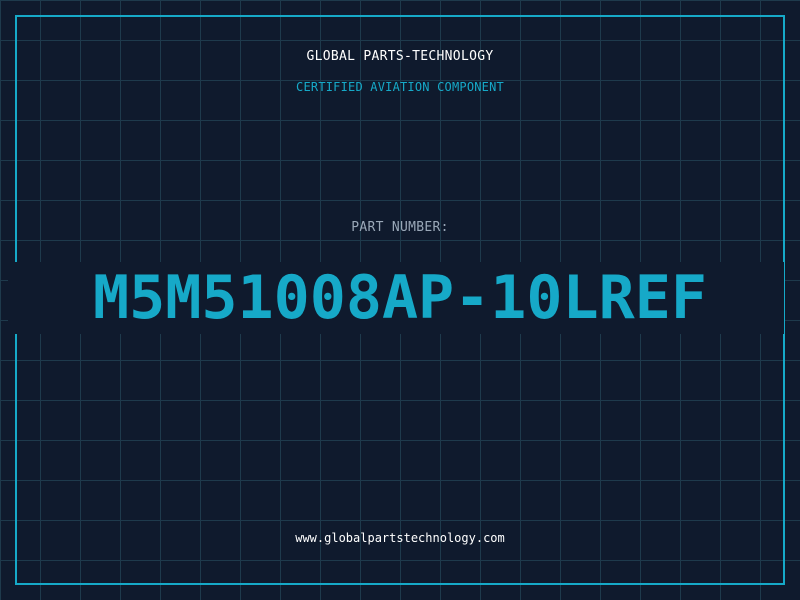 This screenshot has height=600, width=800. I want to click on part-number-label: PART NUMBER:, so click(400, 227).